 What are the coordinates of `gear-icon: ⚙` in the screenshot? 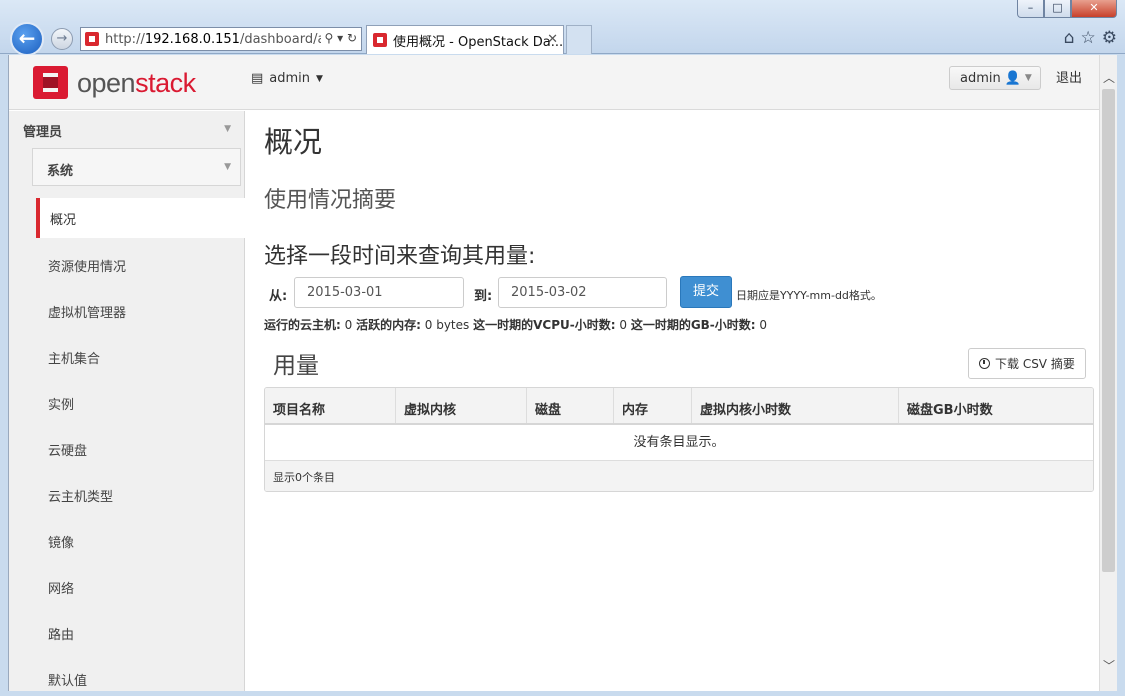 It's located at (1109, 38).